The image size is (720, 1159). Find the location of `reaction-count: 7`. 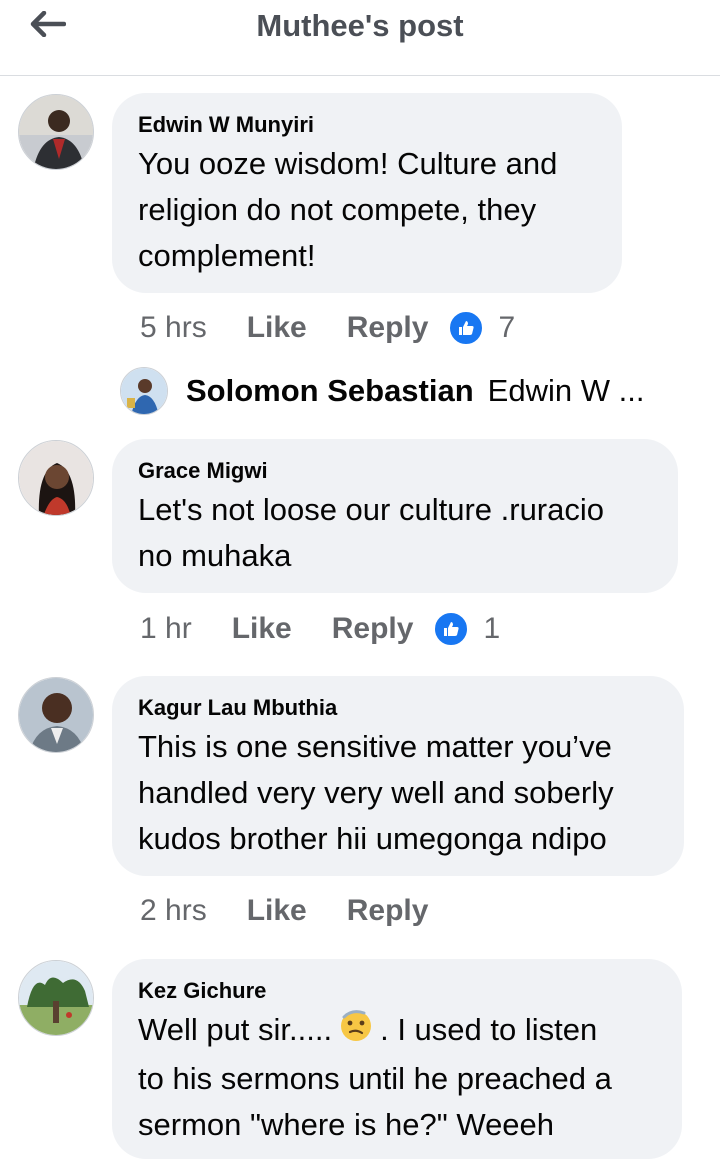

reaction-count: 7 is located at coordinates (507, 327).